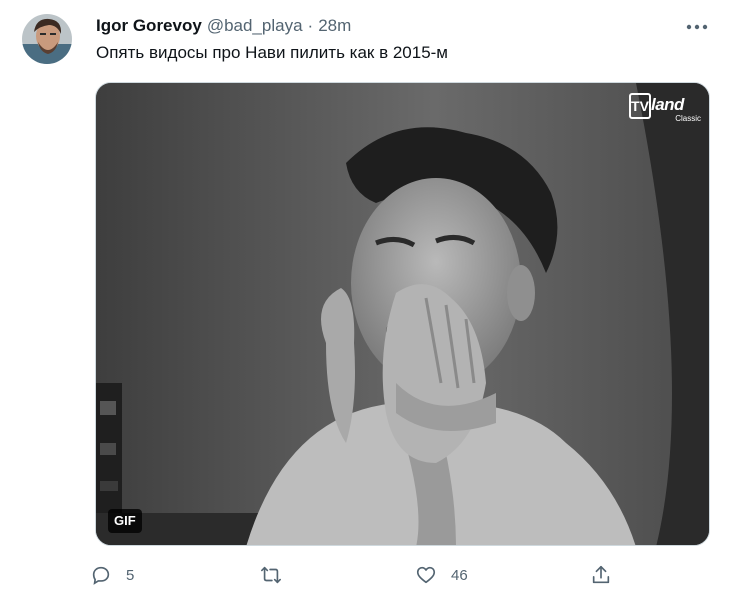  What do you see at coordinates (101, 575) in the screenshot?
I see `reply-icon` at bounding box center [101, 575].